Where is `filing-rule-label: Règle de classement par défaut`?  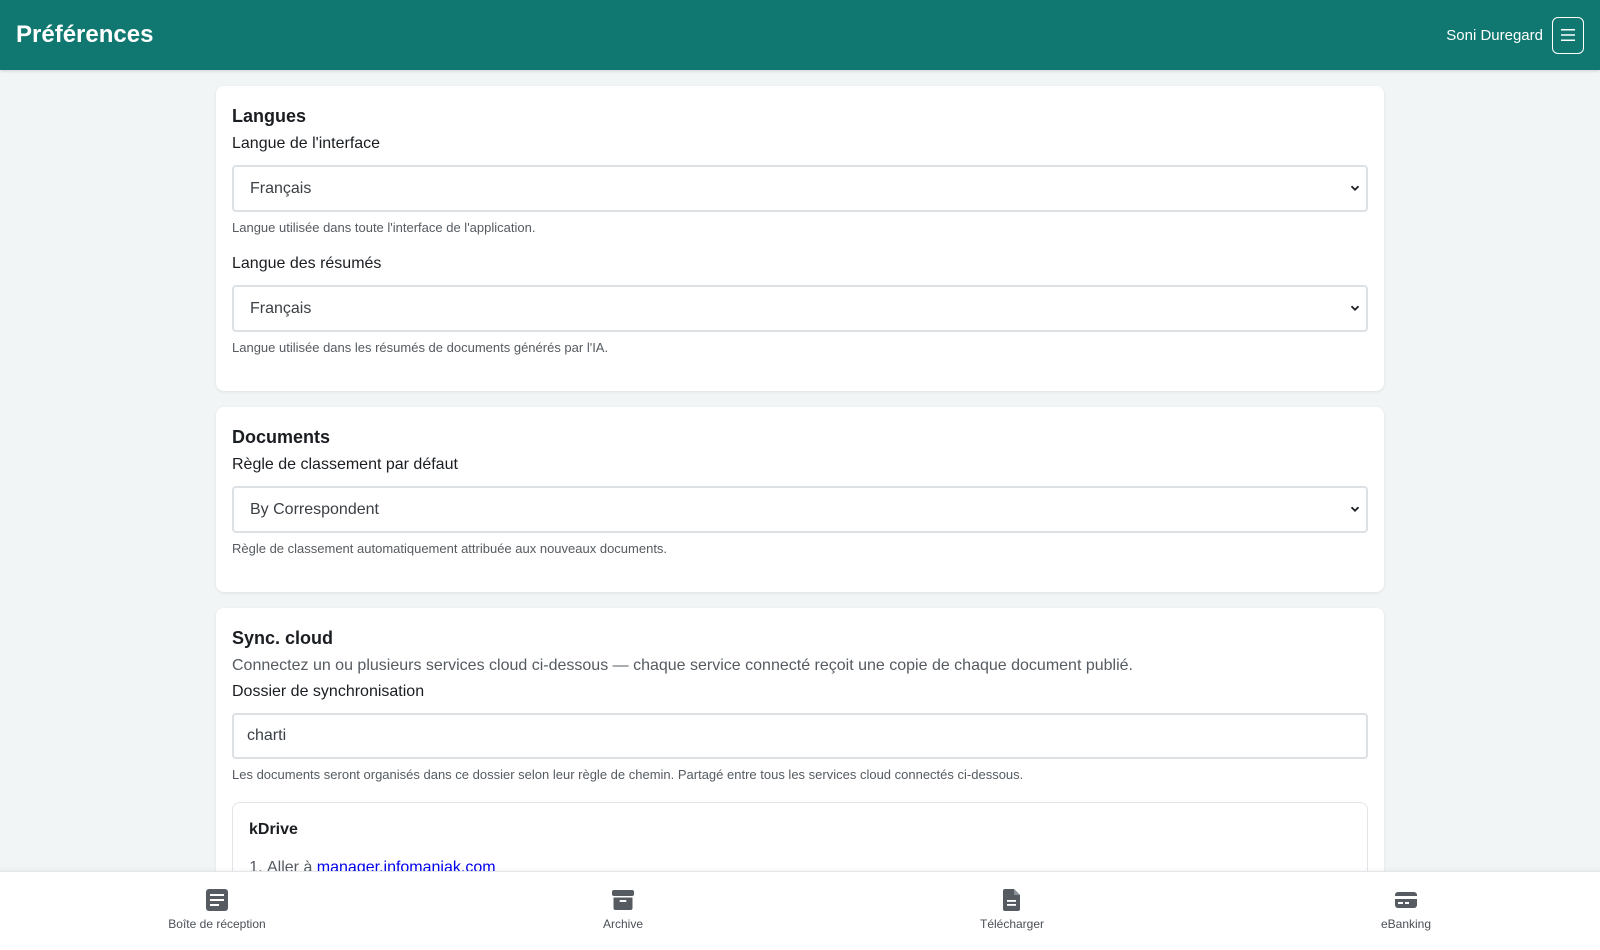
filing-rule-label: Règle de classement par défaut is located at coordinates (345, 464).